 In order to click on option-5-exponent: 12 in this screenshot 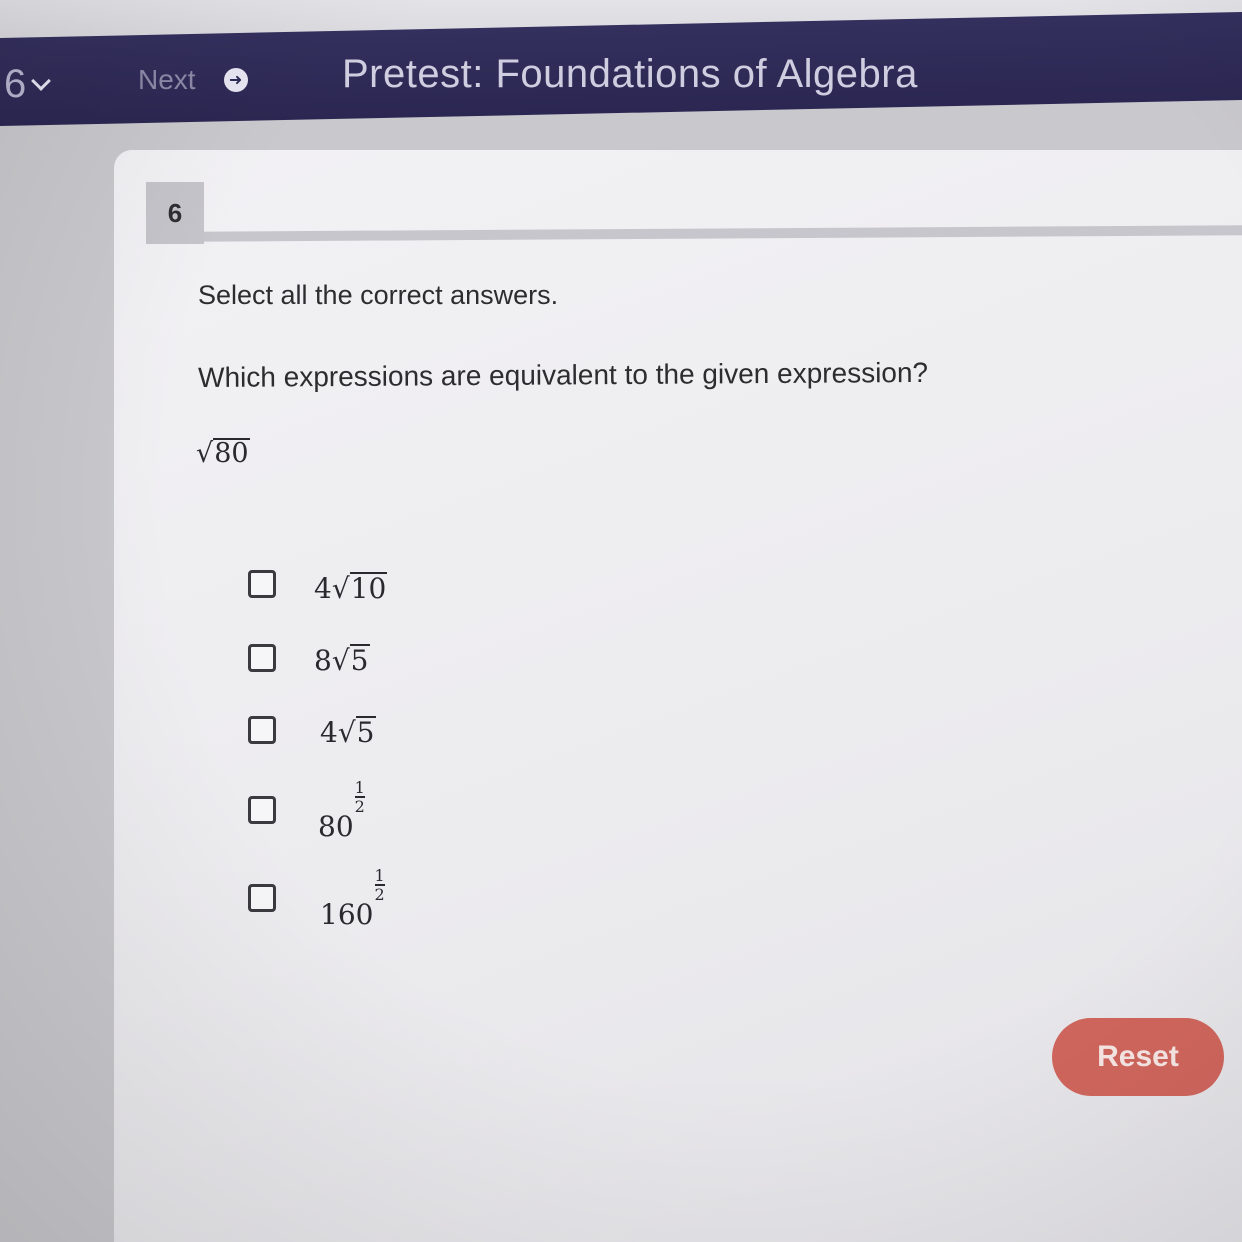, I will do `click(379, 885)`.